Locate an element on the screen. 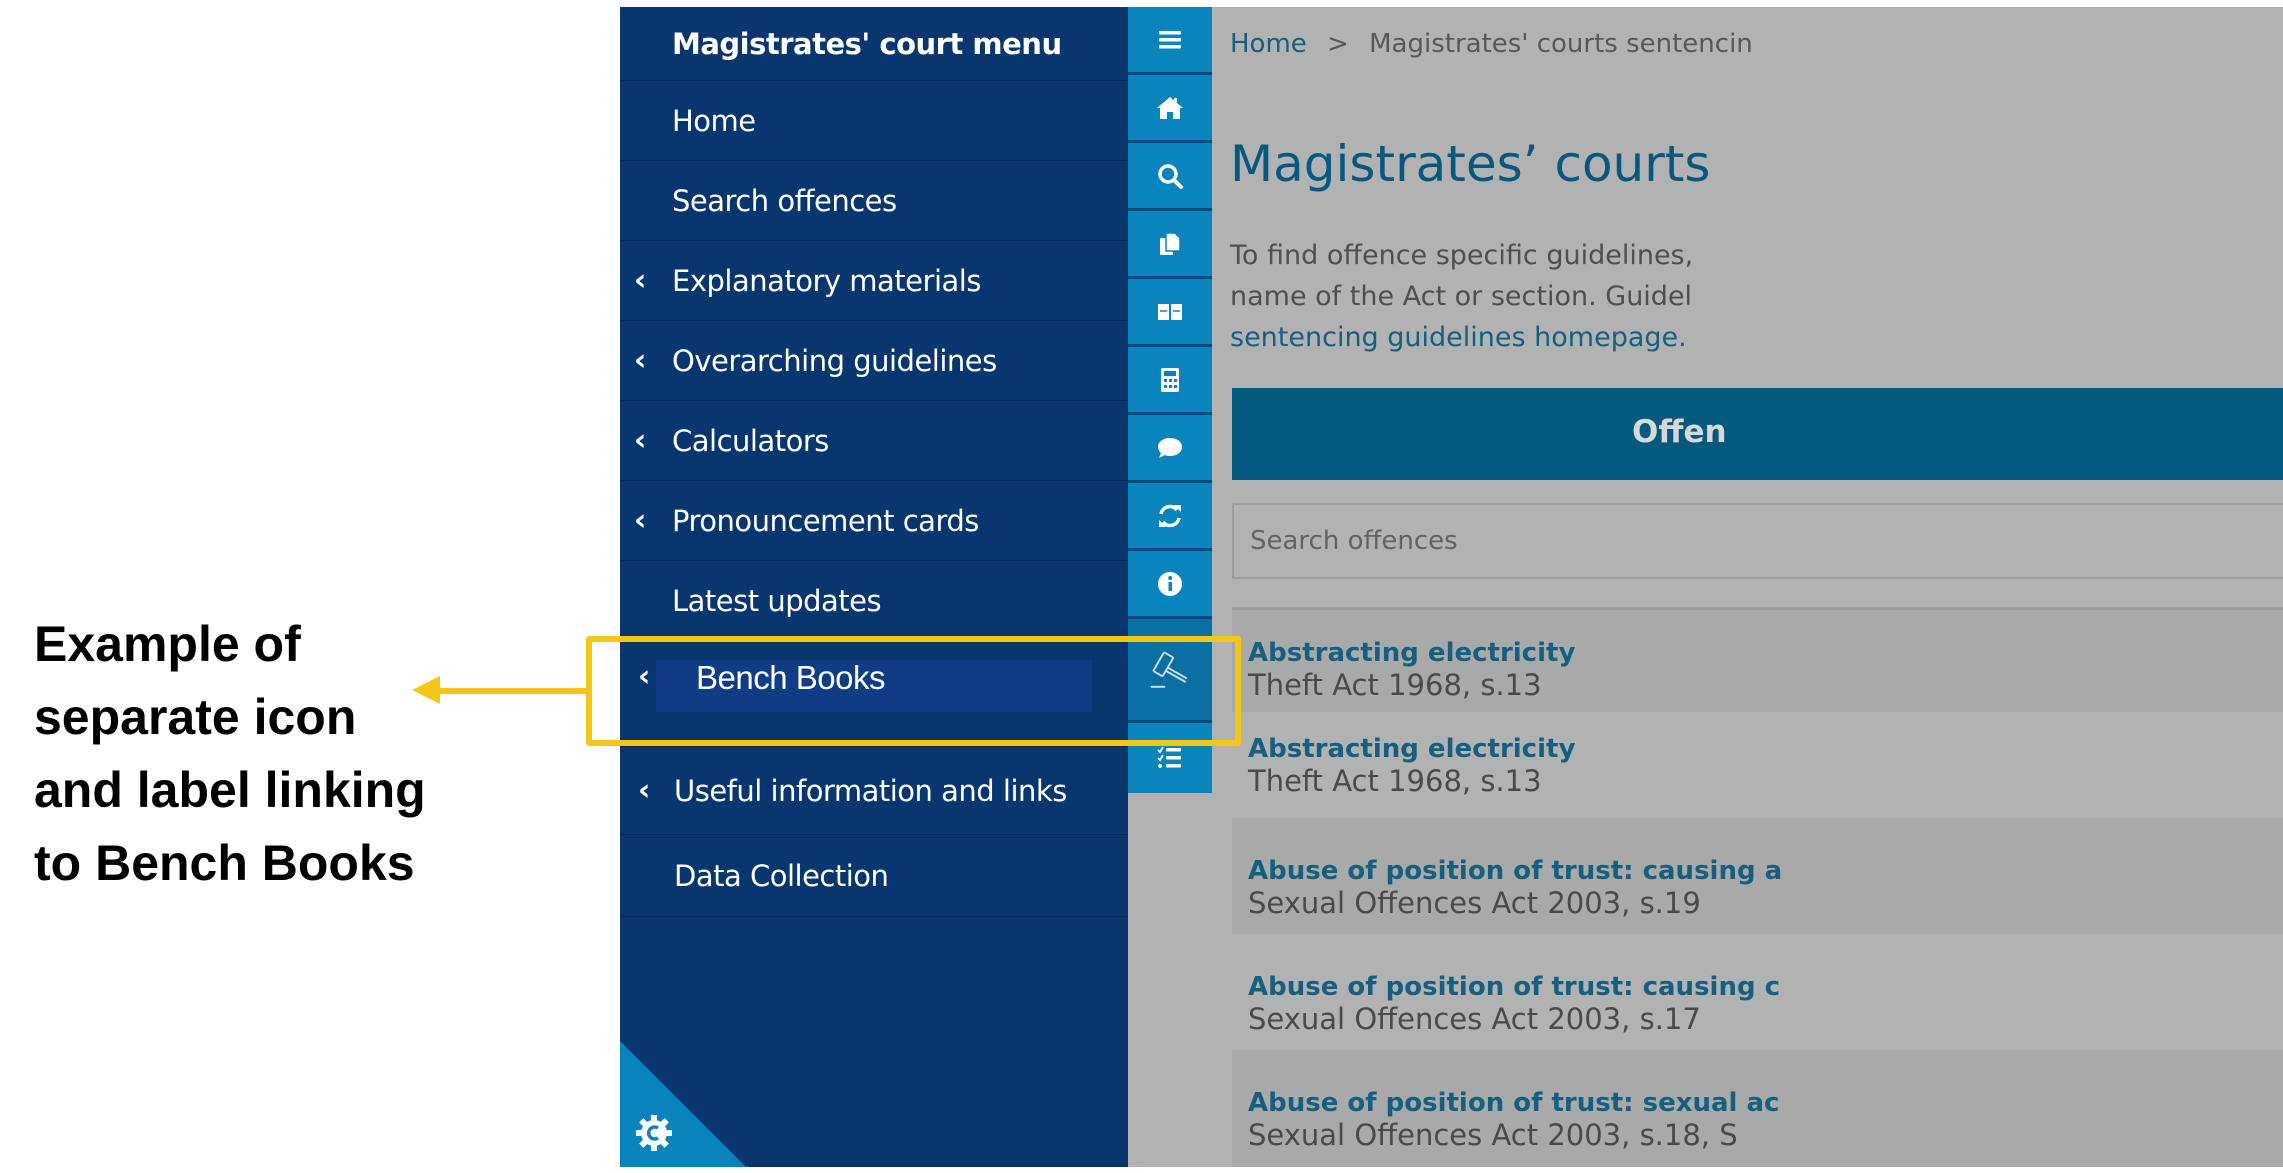 The height and width of the screenshot is (1173, 2283). page-title: Magistrates’ courts is located at coordinates (1470, 164).